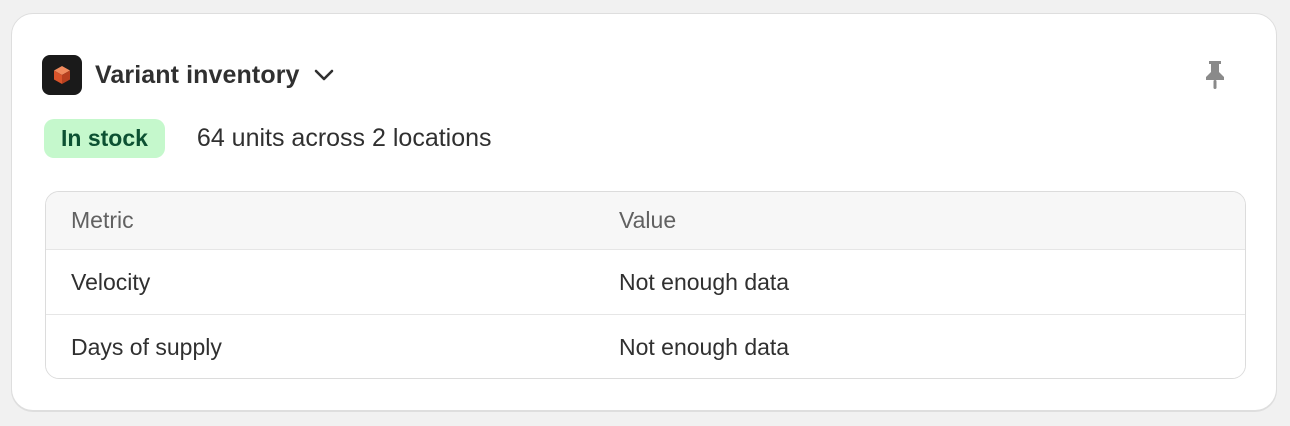 The width and height of the screenshot is (1290, 426). I want to click on metric-cell: Velocity, so click(111, 281).